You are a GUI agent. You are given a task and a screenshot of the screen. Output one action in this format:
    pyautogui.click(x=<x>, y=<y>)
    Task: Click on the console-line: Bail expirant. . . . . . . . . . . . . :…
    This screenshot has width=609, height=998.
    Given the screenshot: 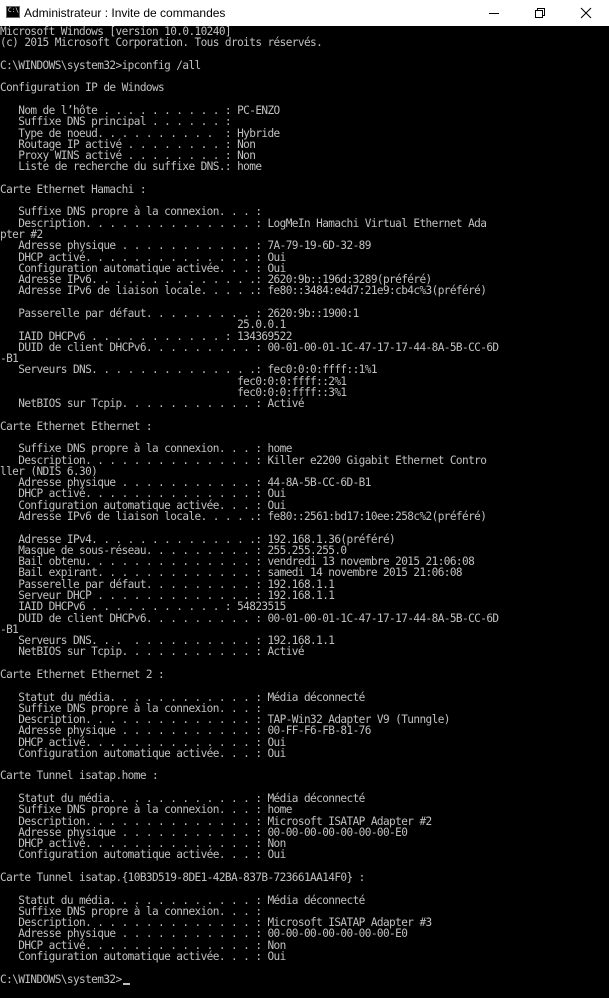 What is the action you would take?
    pyautogui.click(x=231, y=573)
    